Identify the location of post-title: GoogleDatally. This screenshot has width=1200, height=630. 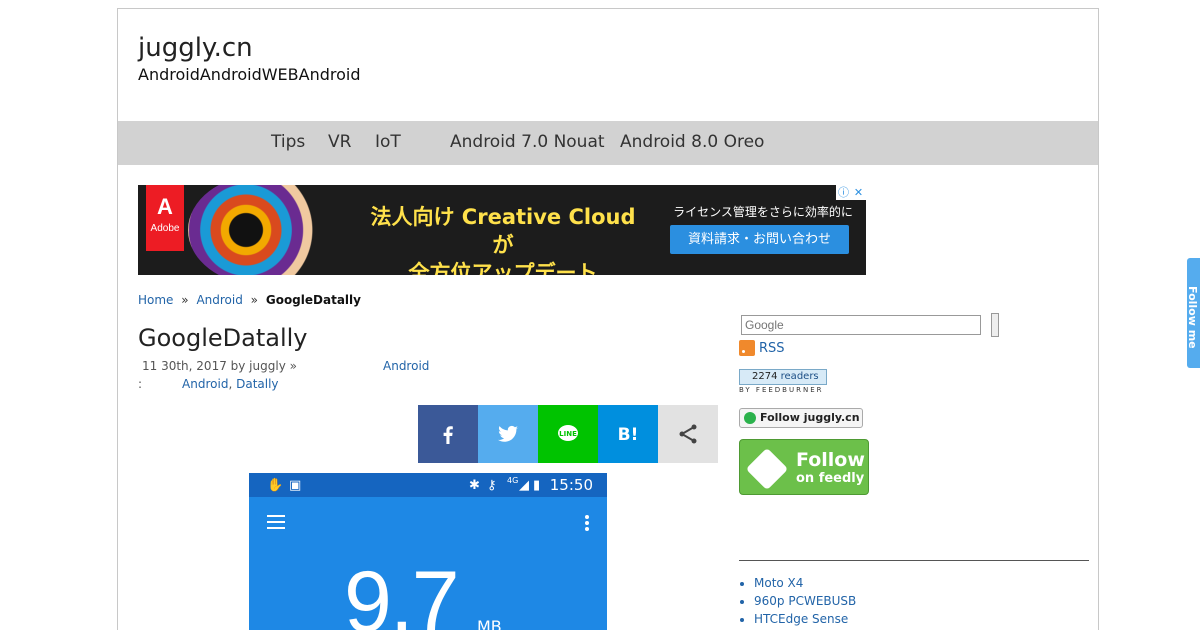
(223, 338).